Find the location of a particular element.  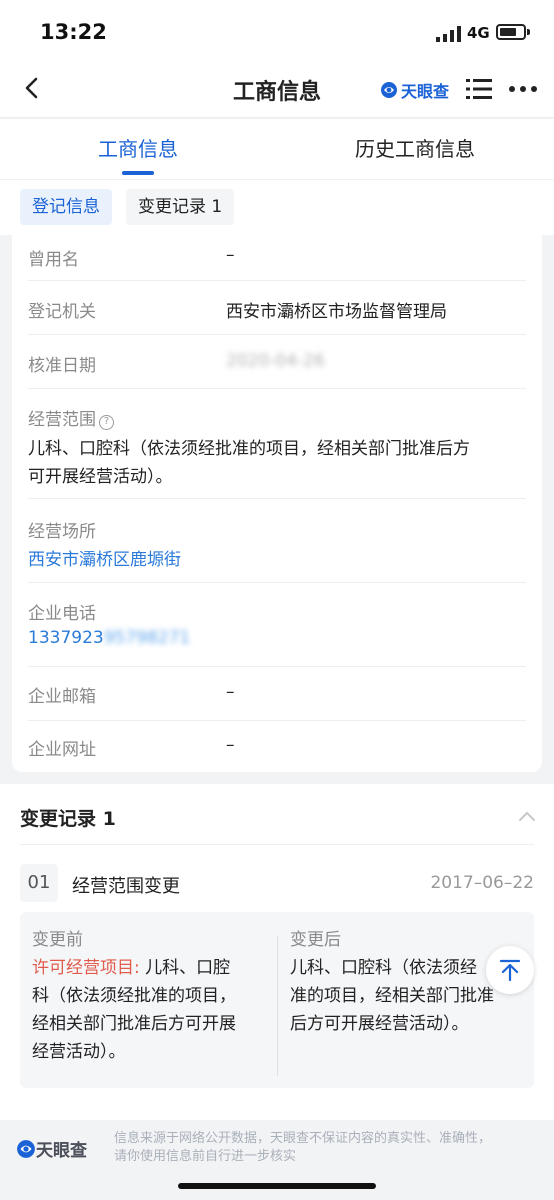

authority-label: 登记机关 is located at coordinates (62, 312).